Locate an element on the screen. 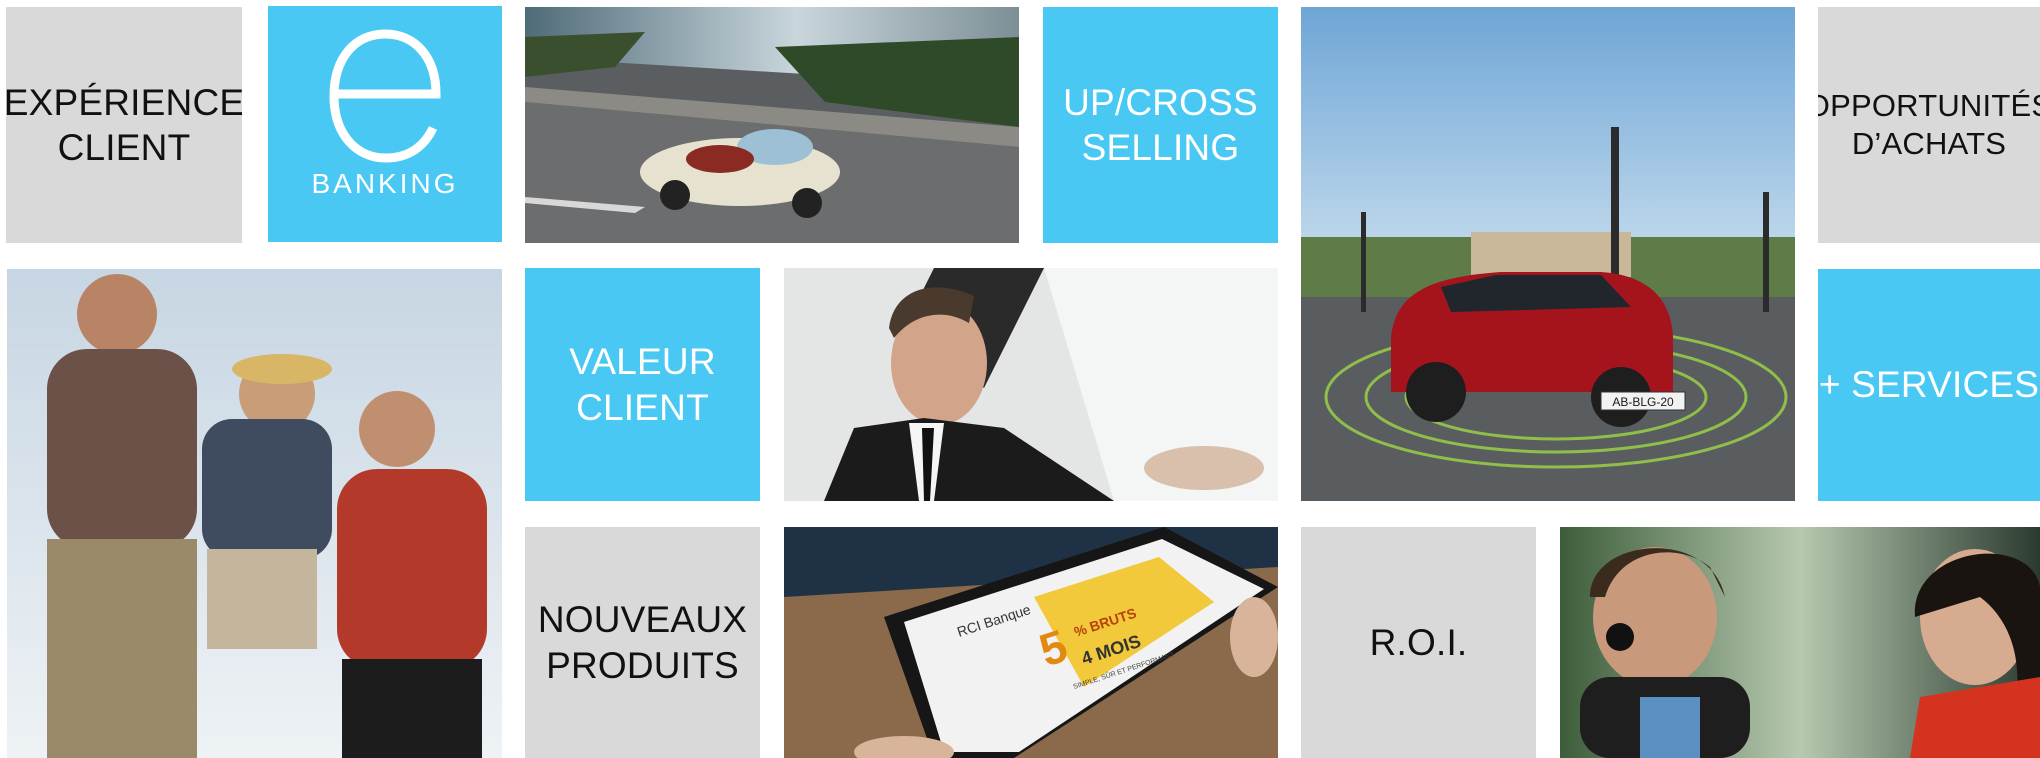 The height and width of the screenshot is (758, 2040). plus-services-tile: + SERVICES is located at coordinates (1929, 385).